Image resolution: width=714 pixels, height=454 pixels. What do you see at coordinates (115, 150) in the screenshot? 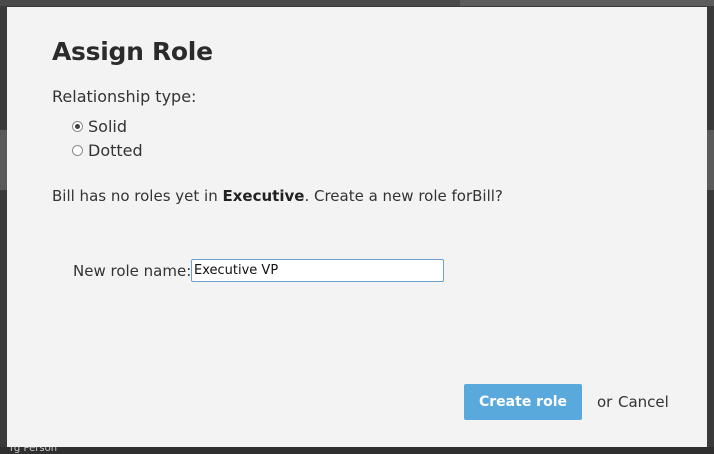
I see `dotted-radio-label: Dotted` at bounding box center [115, 150].